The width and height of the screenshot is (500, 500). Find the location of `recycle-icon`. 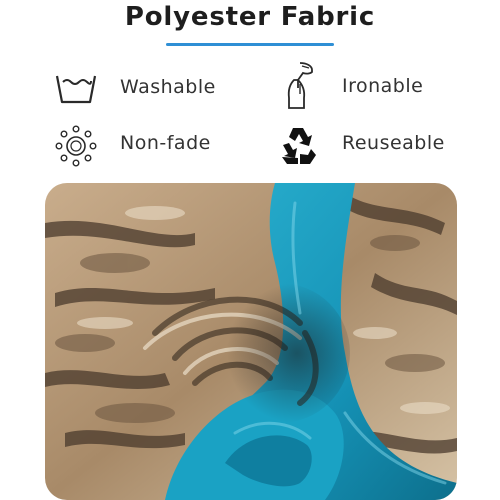

recycle-icon is located at coordinates (298, 144).